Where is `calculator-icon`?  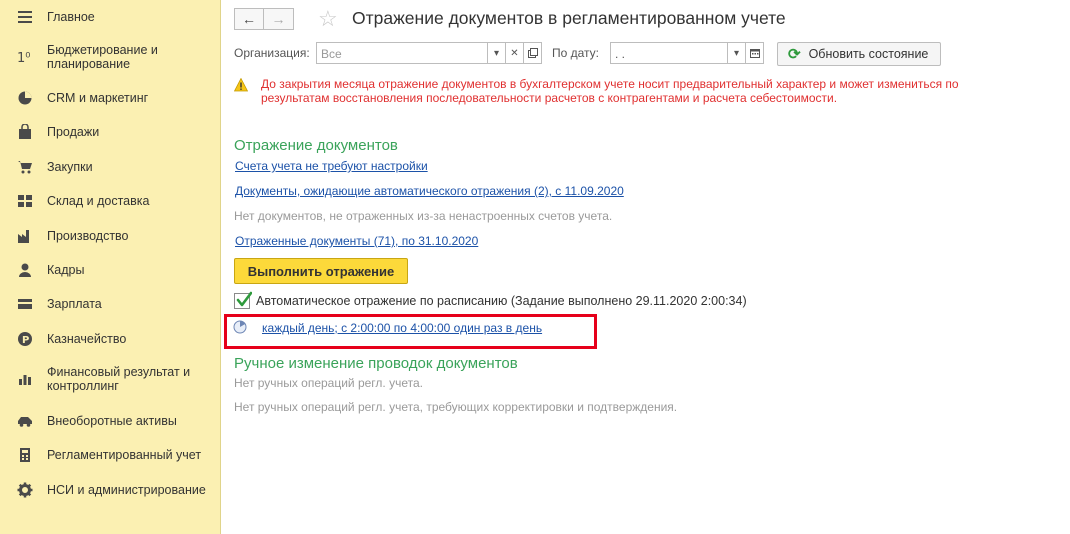 calculator-icon is located at coordinates (25, 455).